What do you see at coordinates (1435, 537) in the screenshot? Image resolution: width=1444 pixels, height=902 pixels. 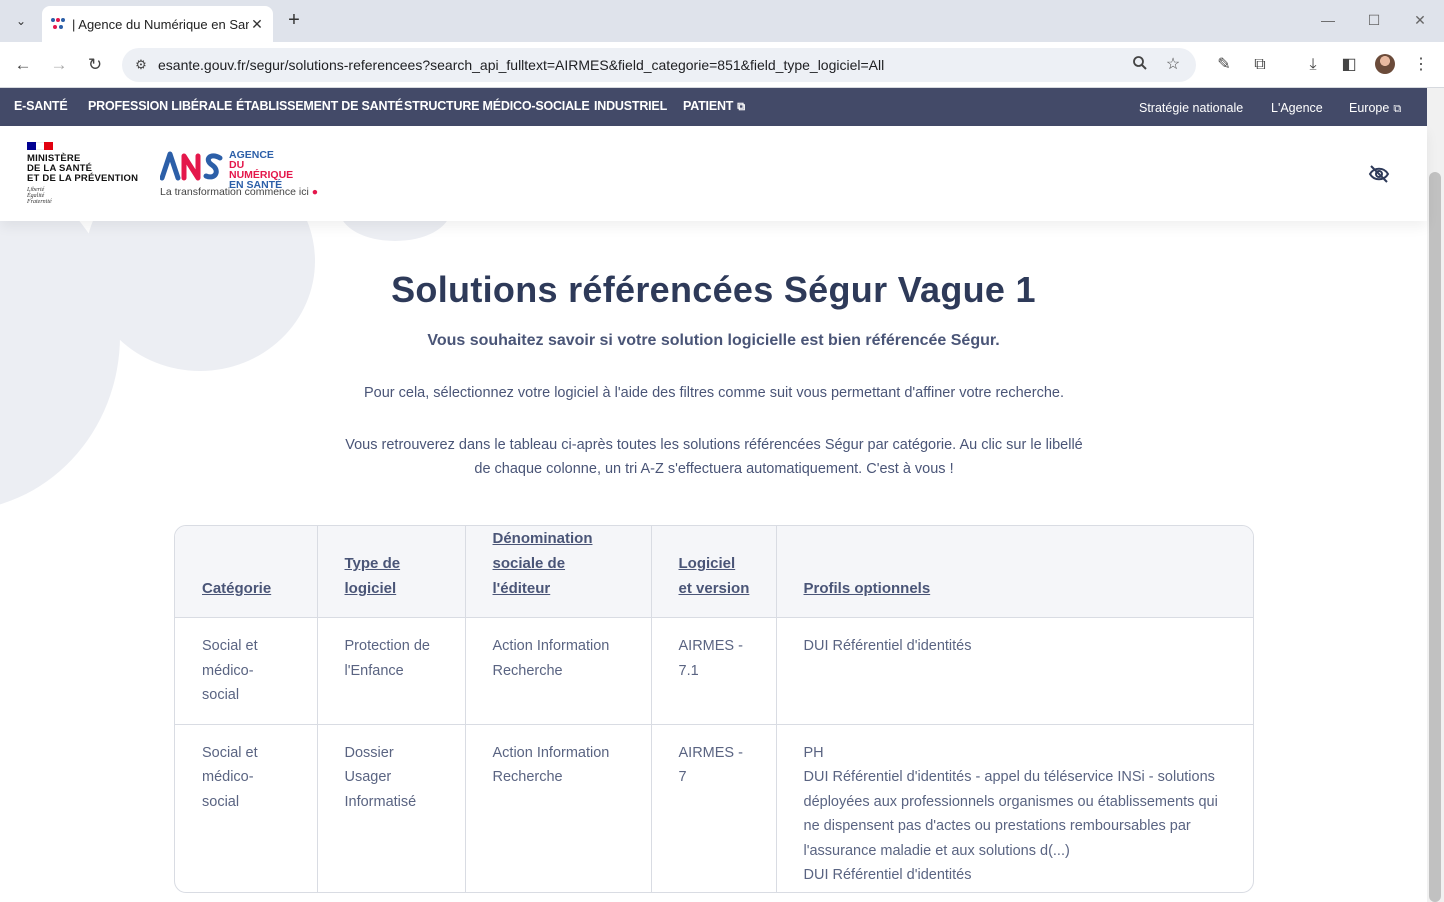 I see `scrollbar-thumb` at bounding box center [1435, 537].